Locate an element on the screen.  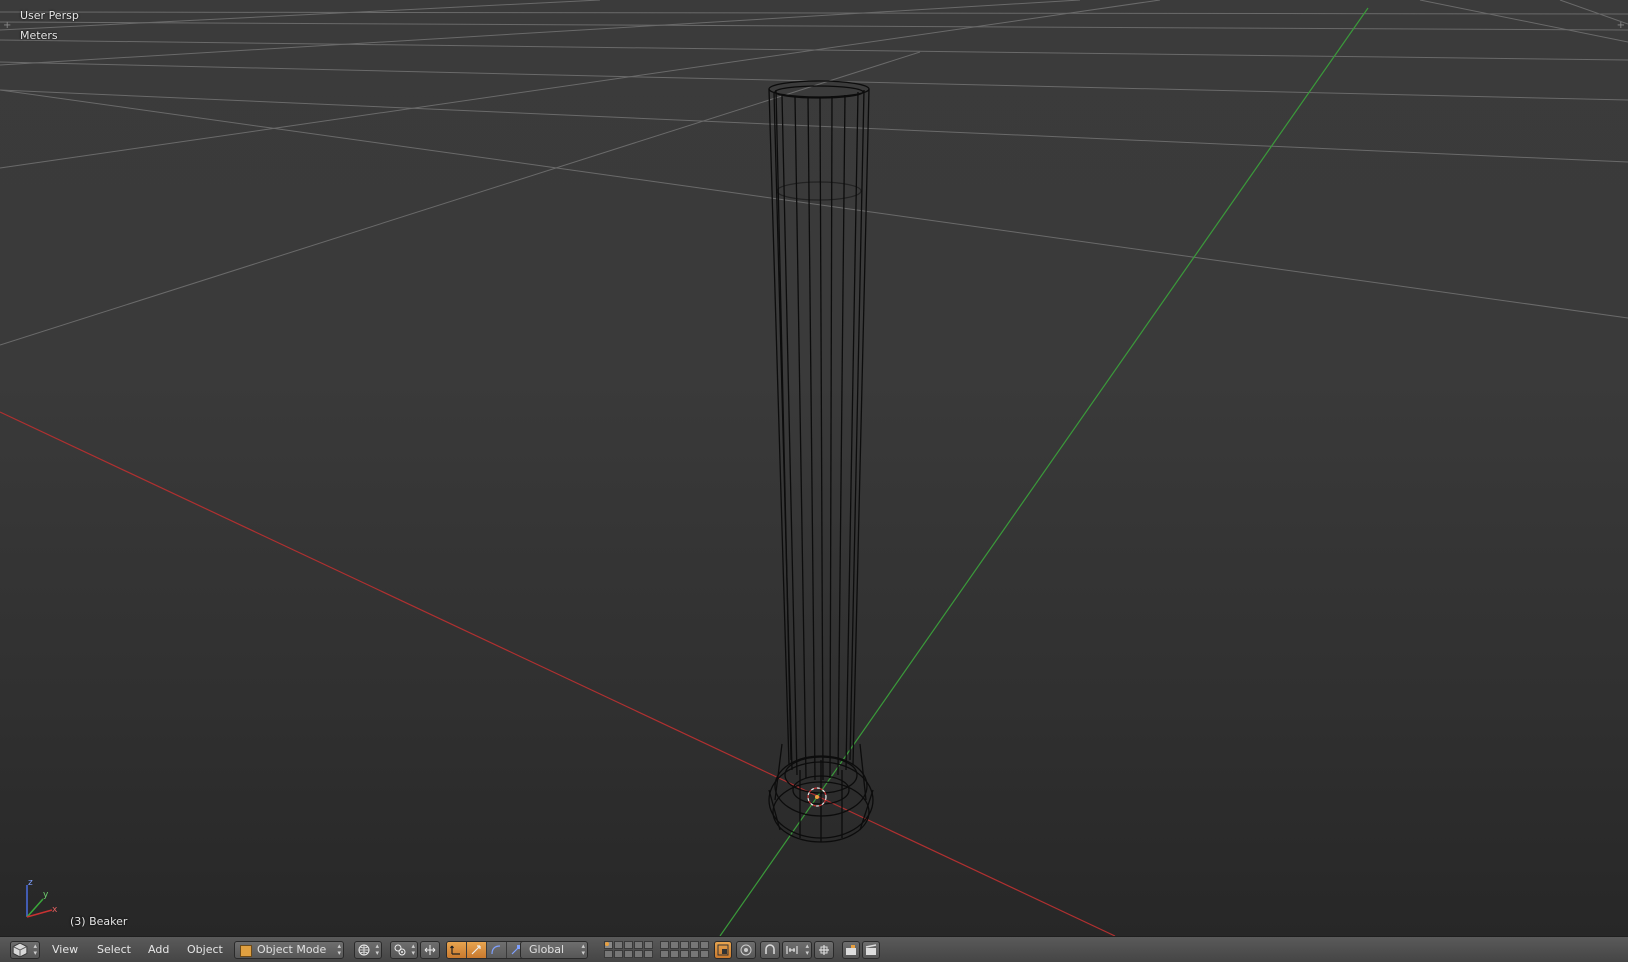
rotate-arrow-icon is located at coordinates (476, 950).